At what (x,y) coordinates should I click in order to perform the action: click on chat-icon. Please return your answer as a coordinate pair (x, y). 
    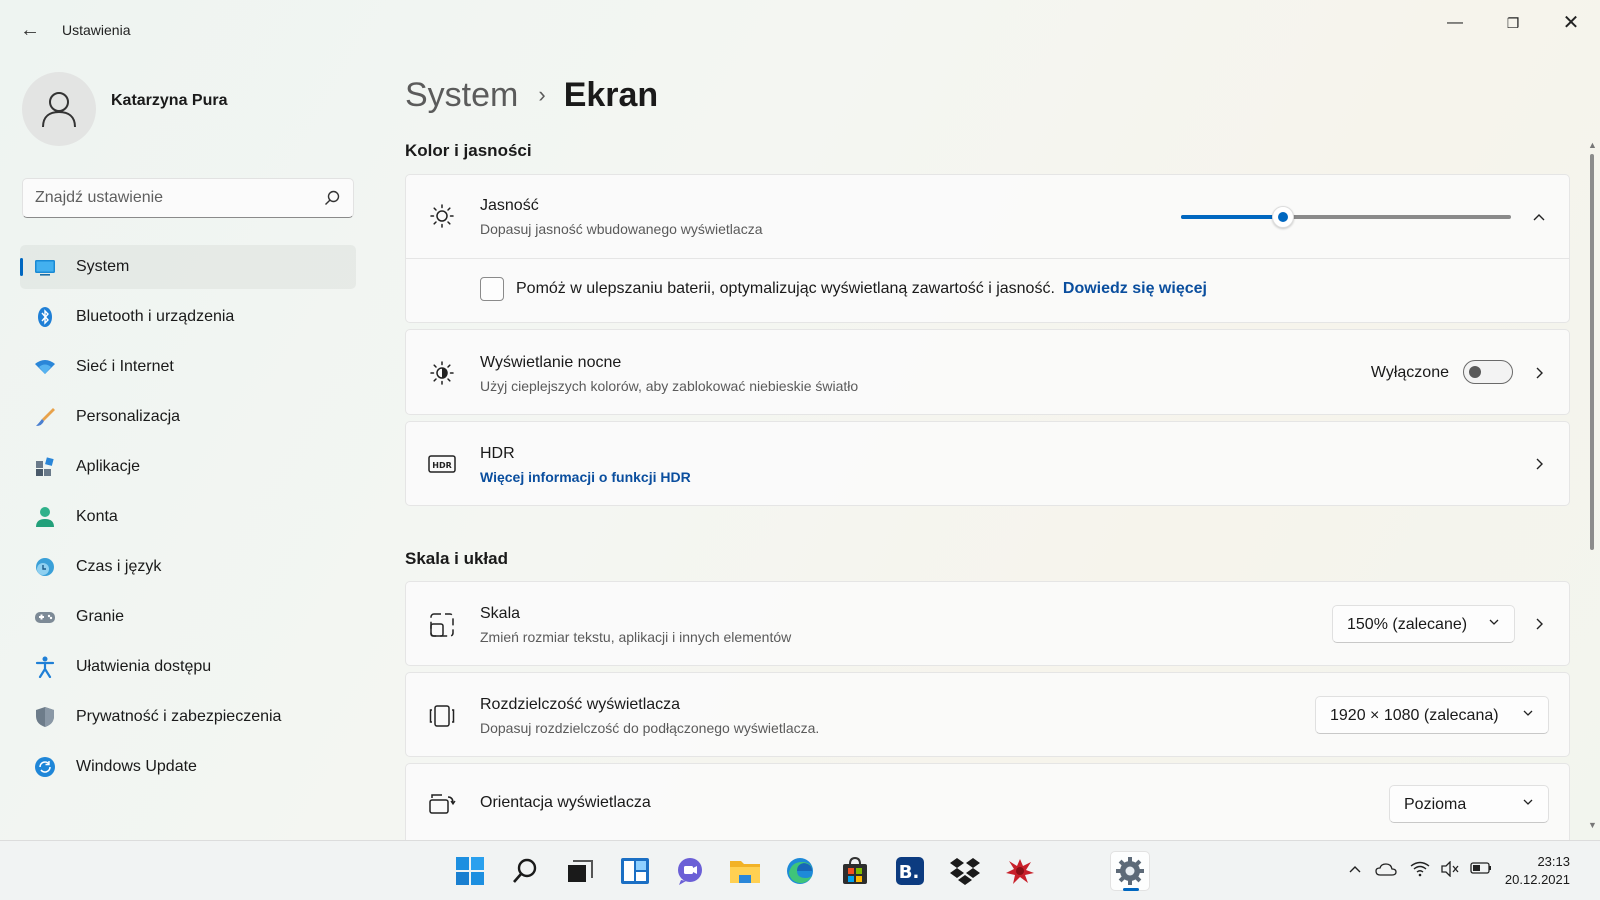
    Looking at the image, I should click on (690, 871).